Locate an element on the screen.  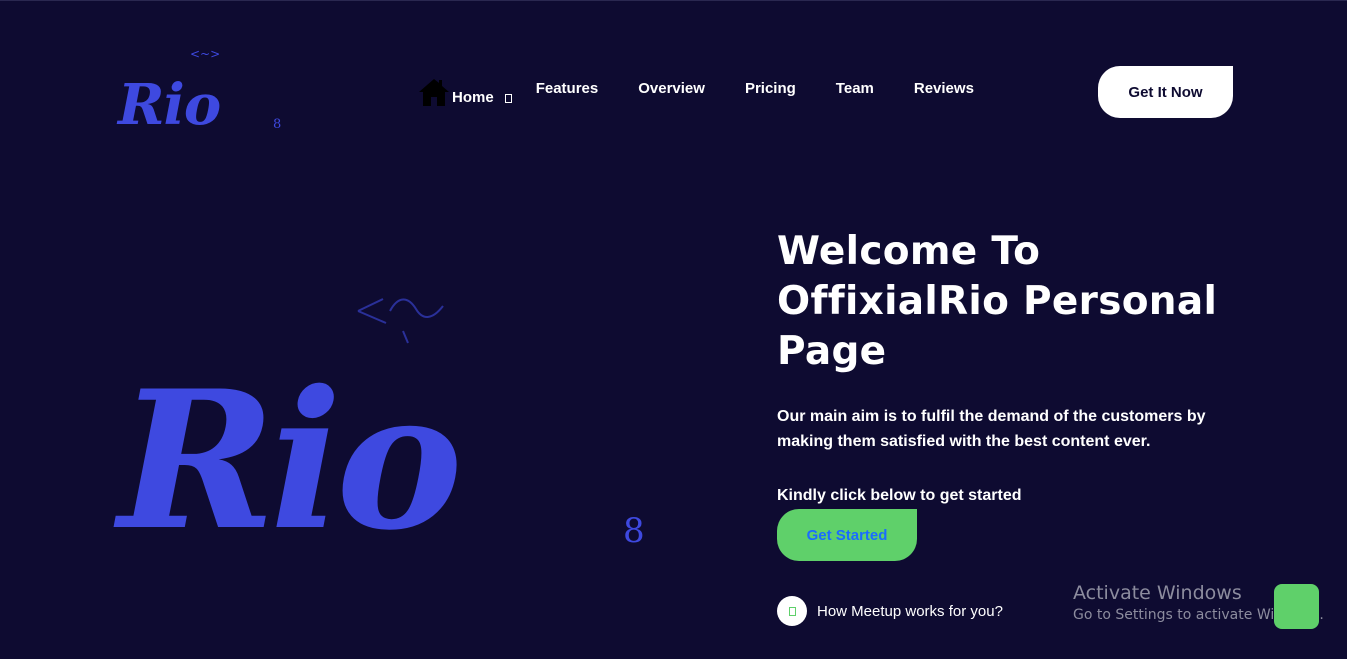
logo-mark-icon is located at coordinates (400, 321).